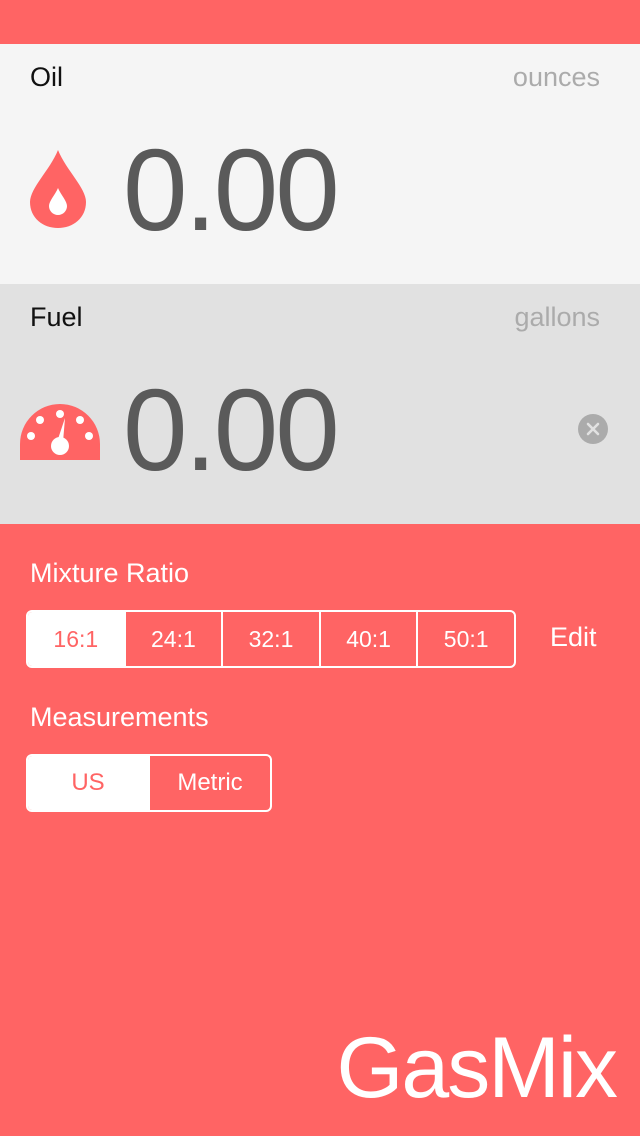 This screenshot has width=640, height=1136. I want to click on clear-button, so click(593, 429).